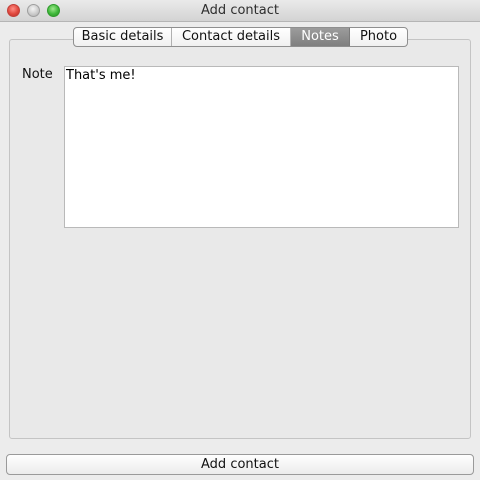 This screenshot has height=480, width=480. I want to click on tab-contact-details: Contact details, so click(231, 37).